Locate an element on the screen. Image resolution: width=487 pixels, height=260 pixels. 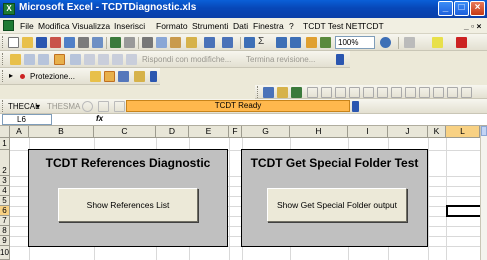
column-header-b: B is located at coordinates (61, 132).